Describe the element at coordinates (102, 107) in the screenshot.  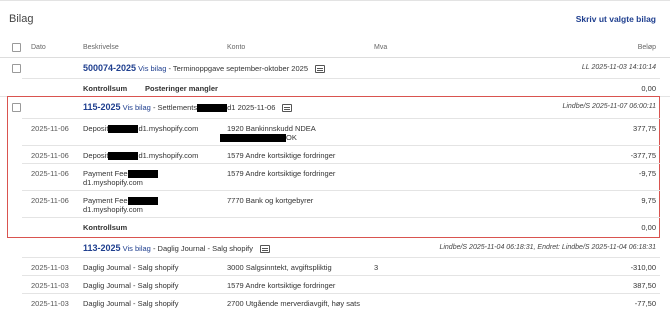
I see `voucher-id-link: 115-2025` at that location.